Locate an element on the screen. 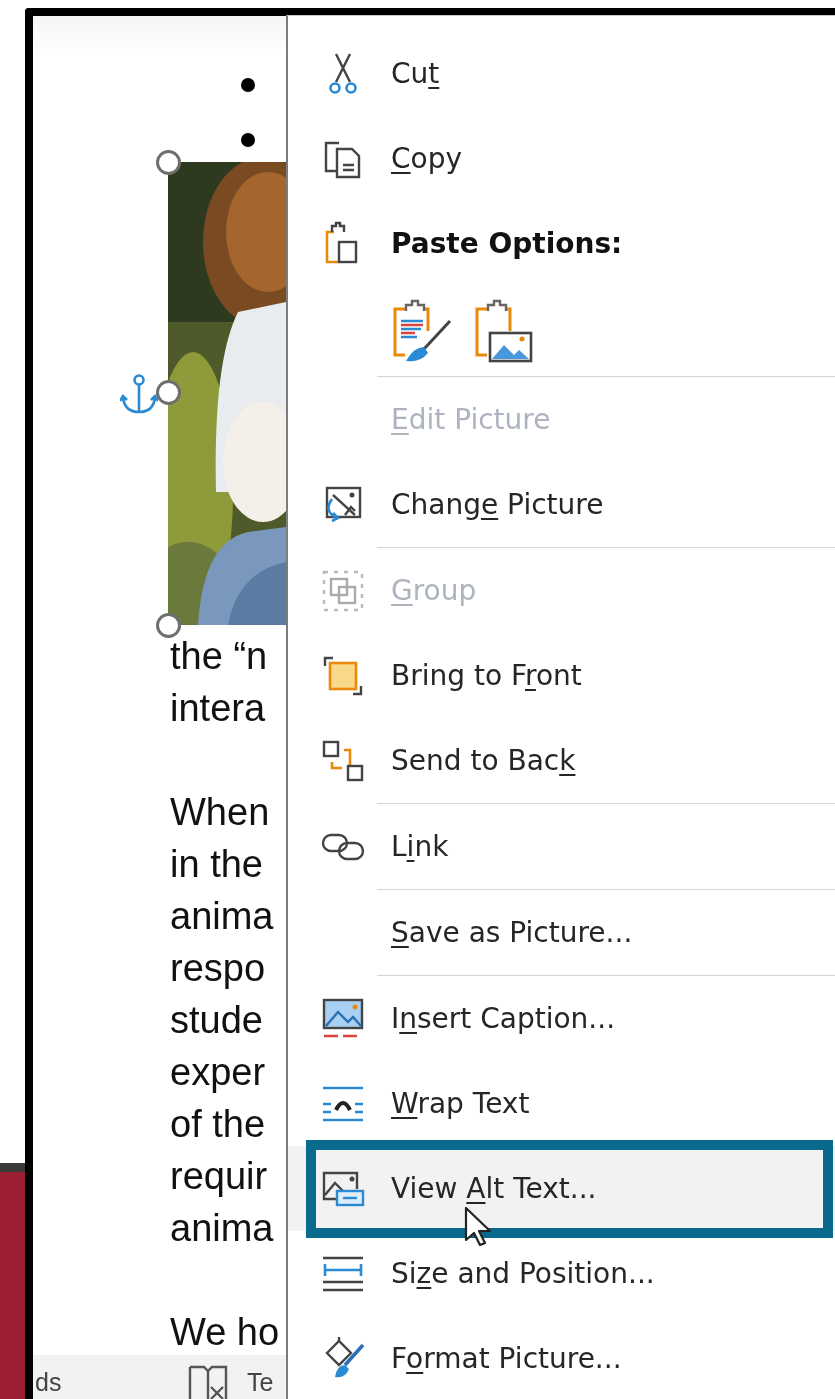 The width and height of the screenshot is (835, 1399). clipboard-brush-icon is located at coordinates (422, 331).